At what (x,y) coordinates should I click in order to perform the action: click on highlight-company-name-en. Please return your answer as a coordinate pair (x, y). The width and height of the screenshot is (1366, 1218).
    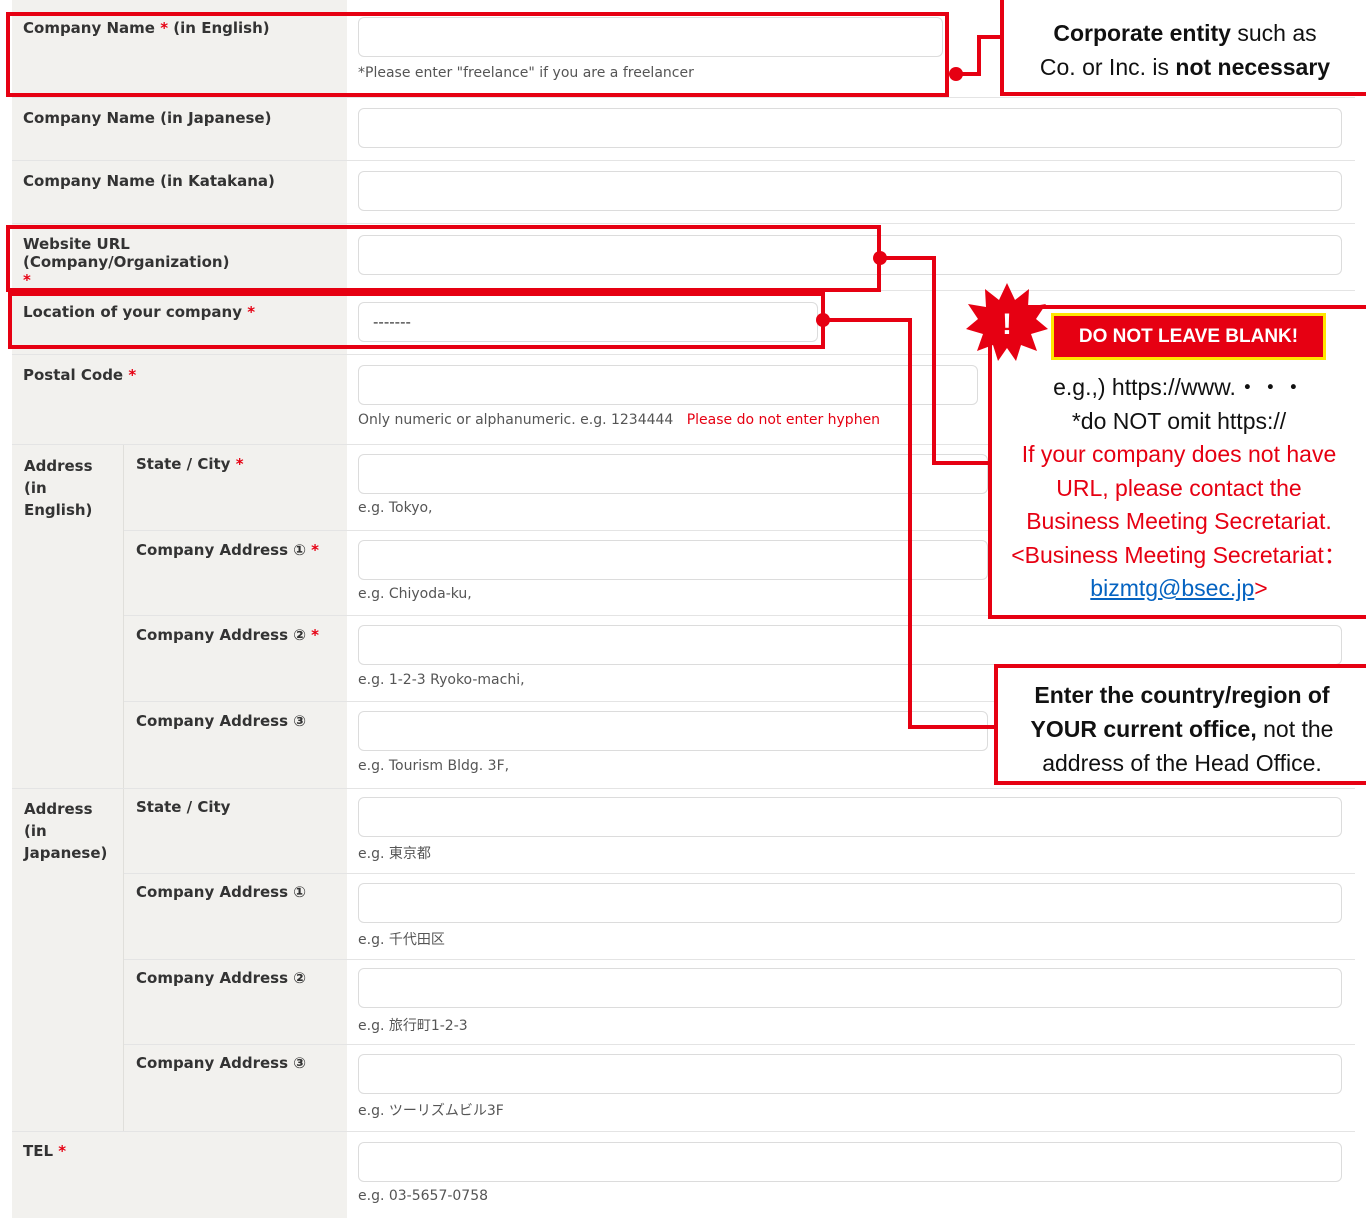
    Looking at the image, I should click on (477, 54).